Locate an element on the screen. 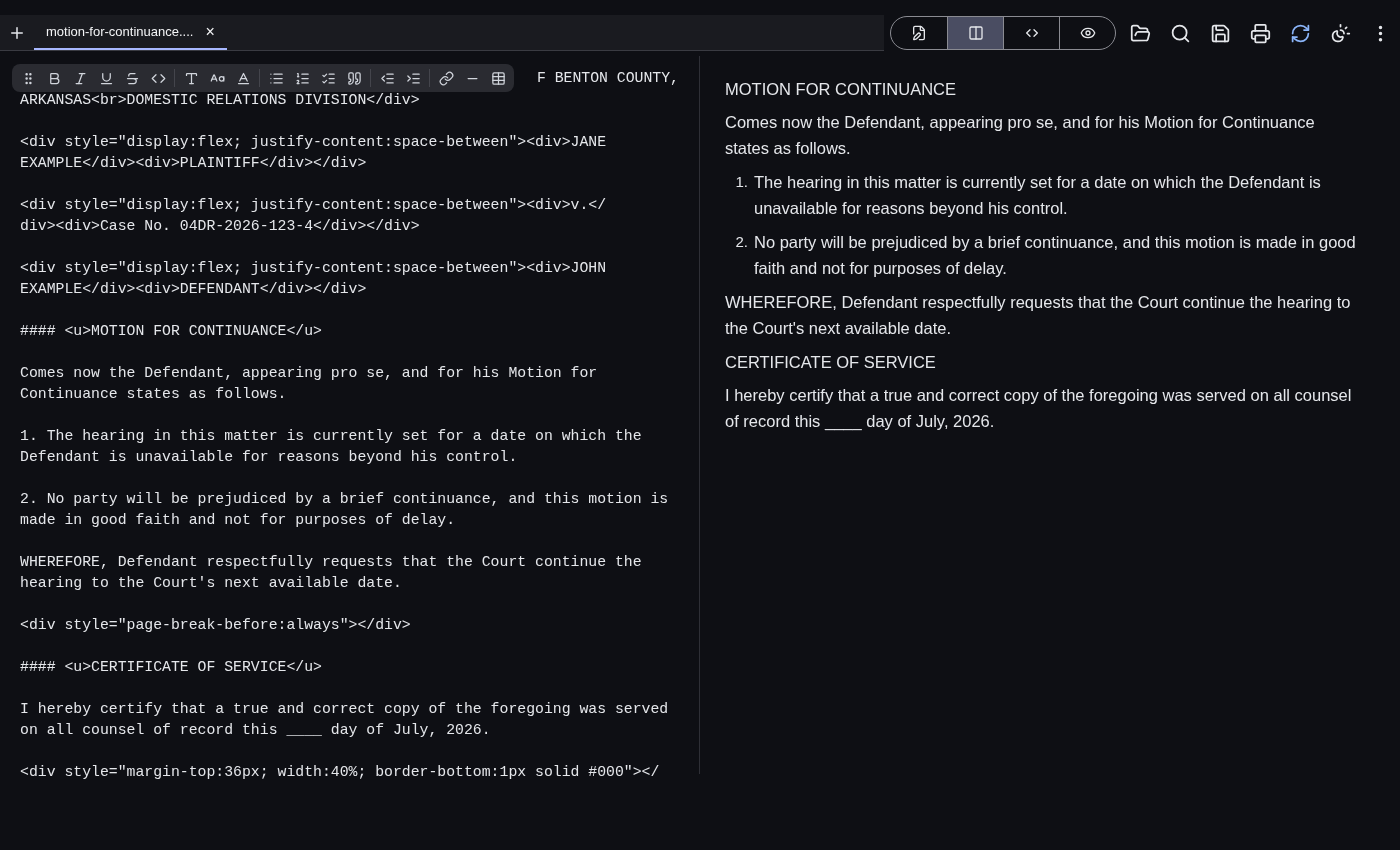  list-item-text: No party will be prejudiced by a brief continuance, and this motion is made in good faith and not for purposes of delay. is located at coordinates (1055, 255).